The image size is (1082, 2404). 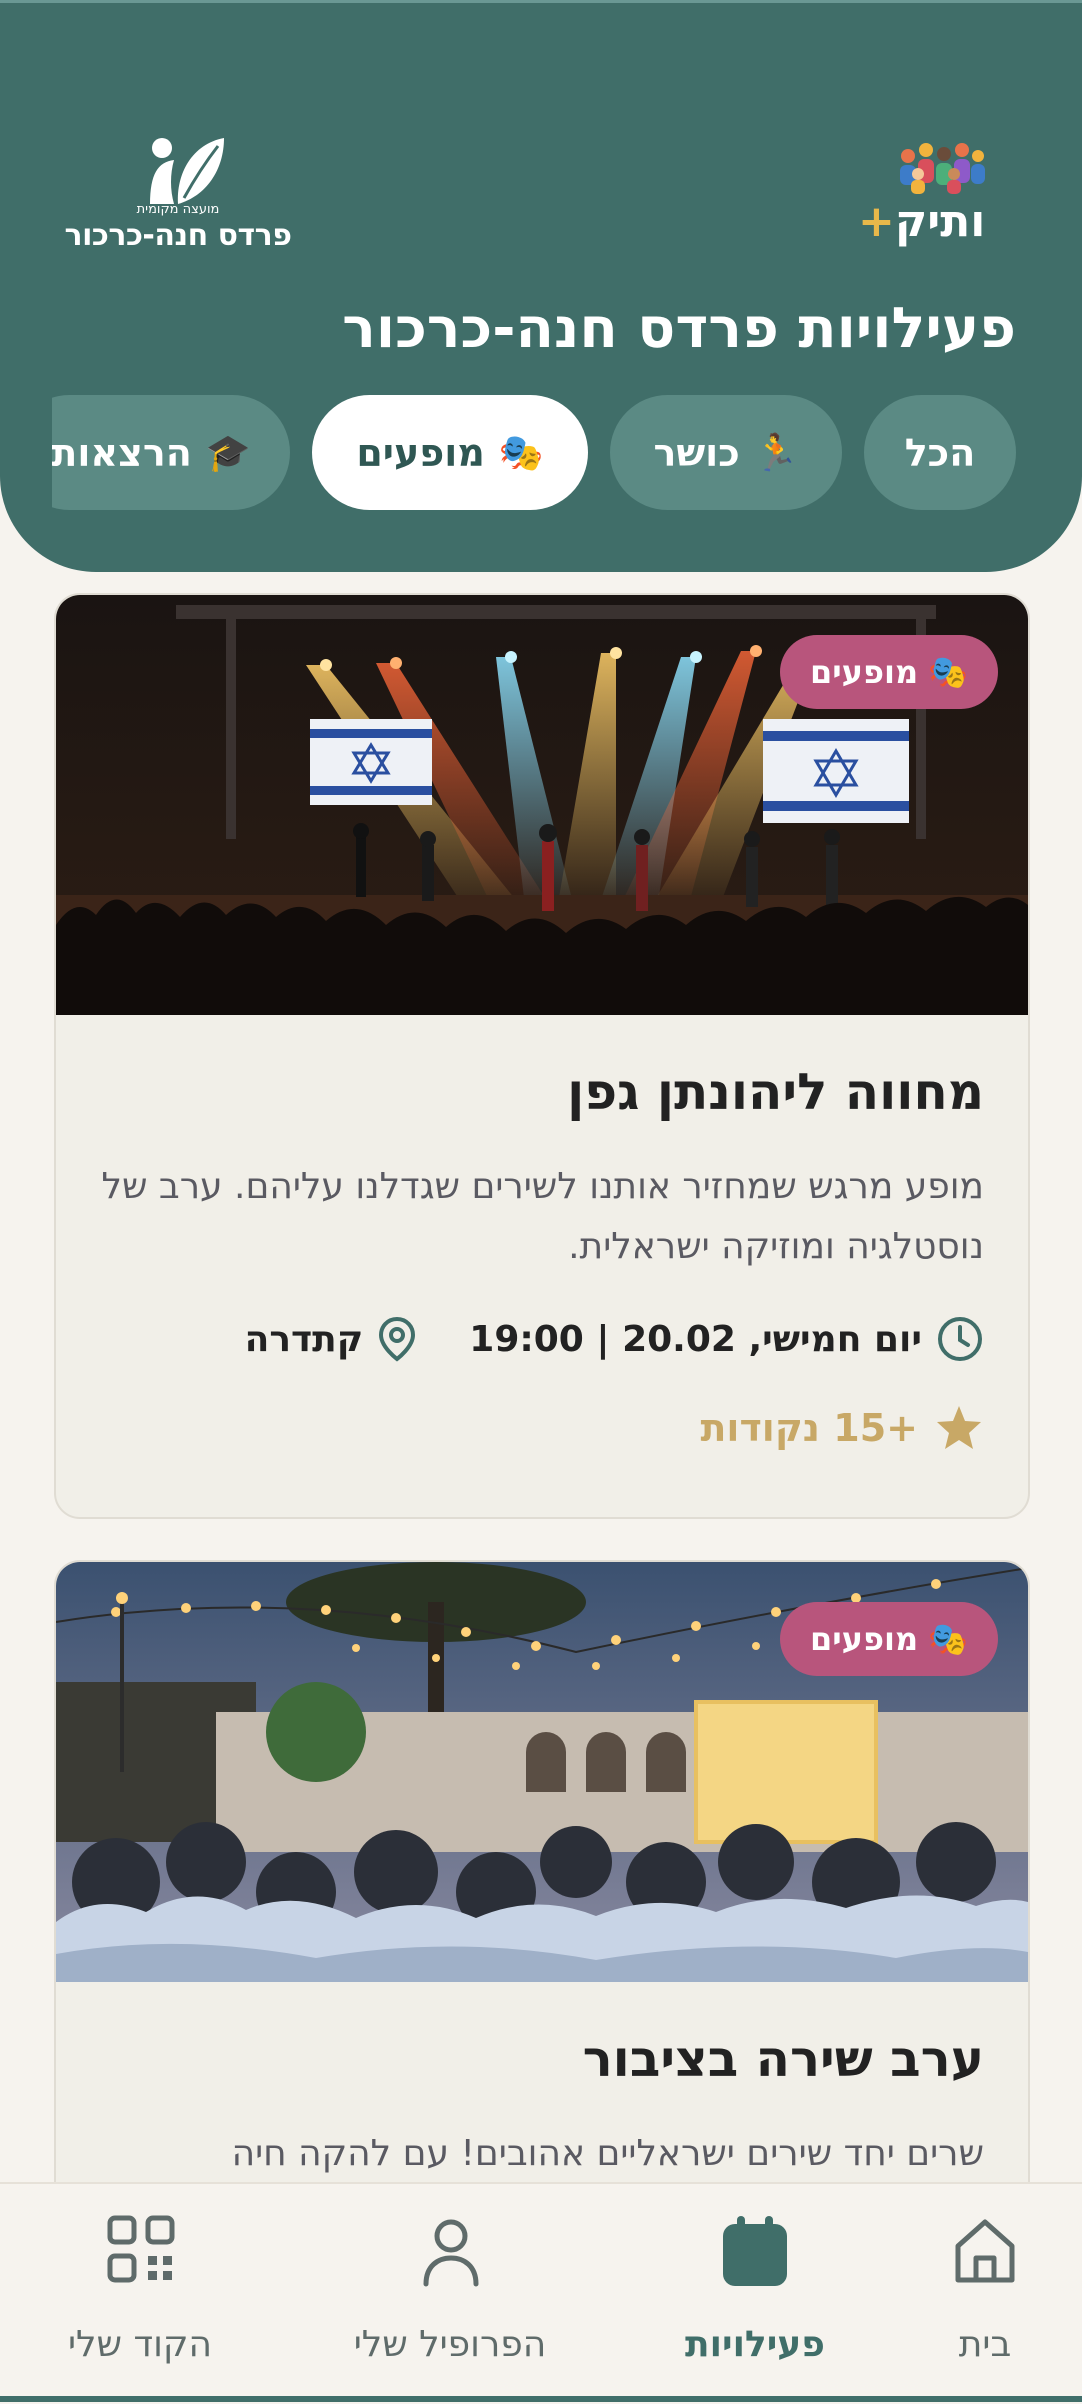 I want to click on vatik-word: ותיק, so click(x=940, y=221).